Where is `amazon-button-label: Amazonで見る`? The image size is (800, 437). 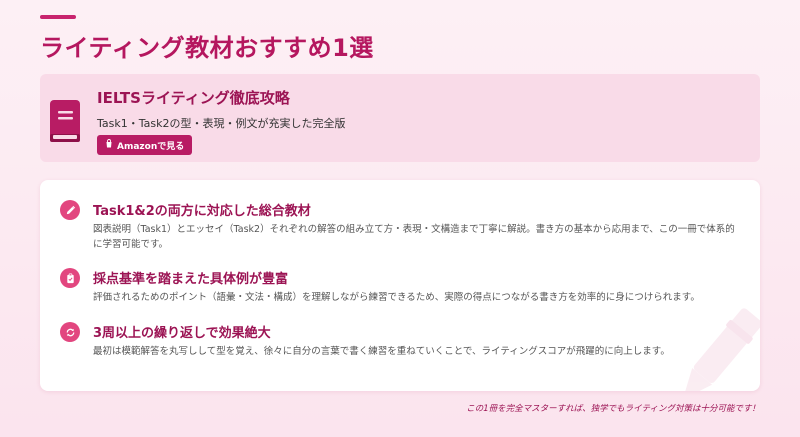
amazon-button-label: Amazonで見る is located at coordinates (151, 146).